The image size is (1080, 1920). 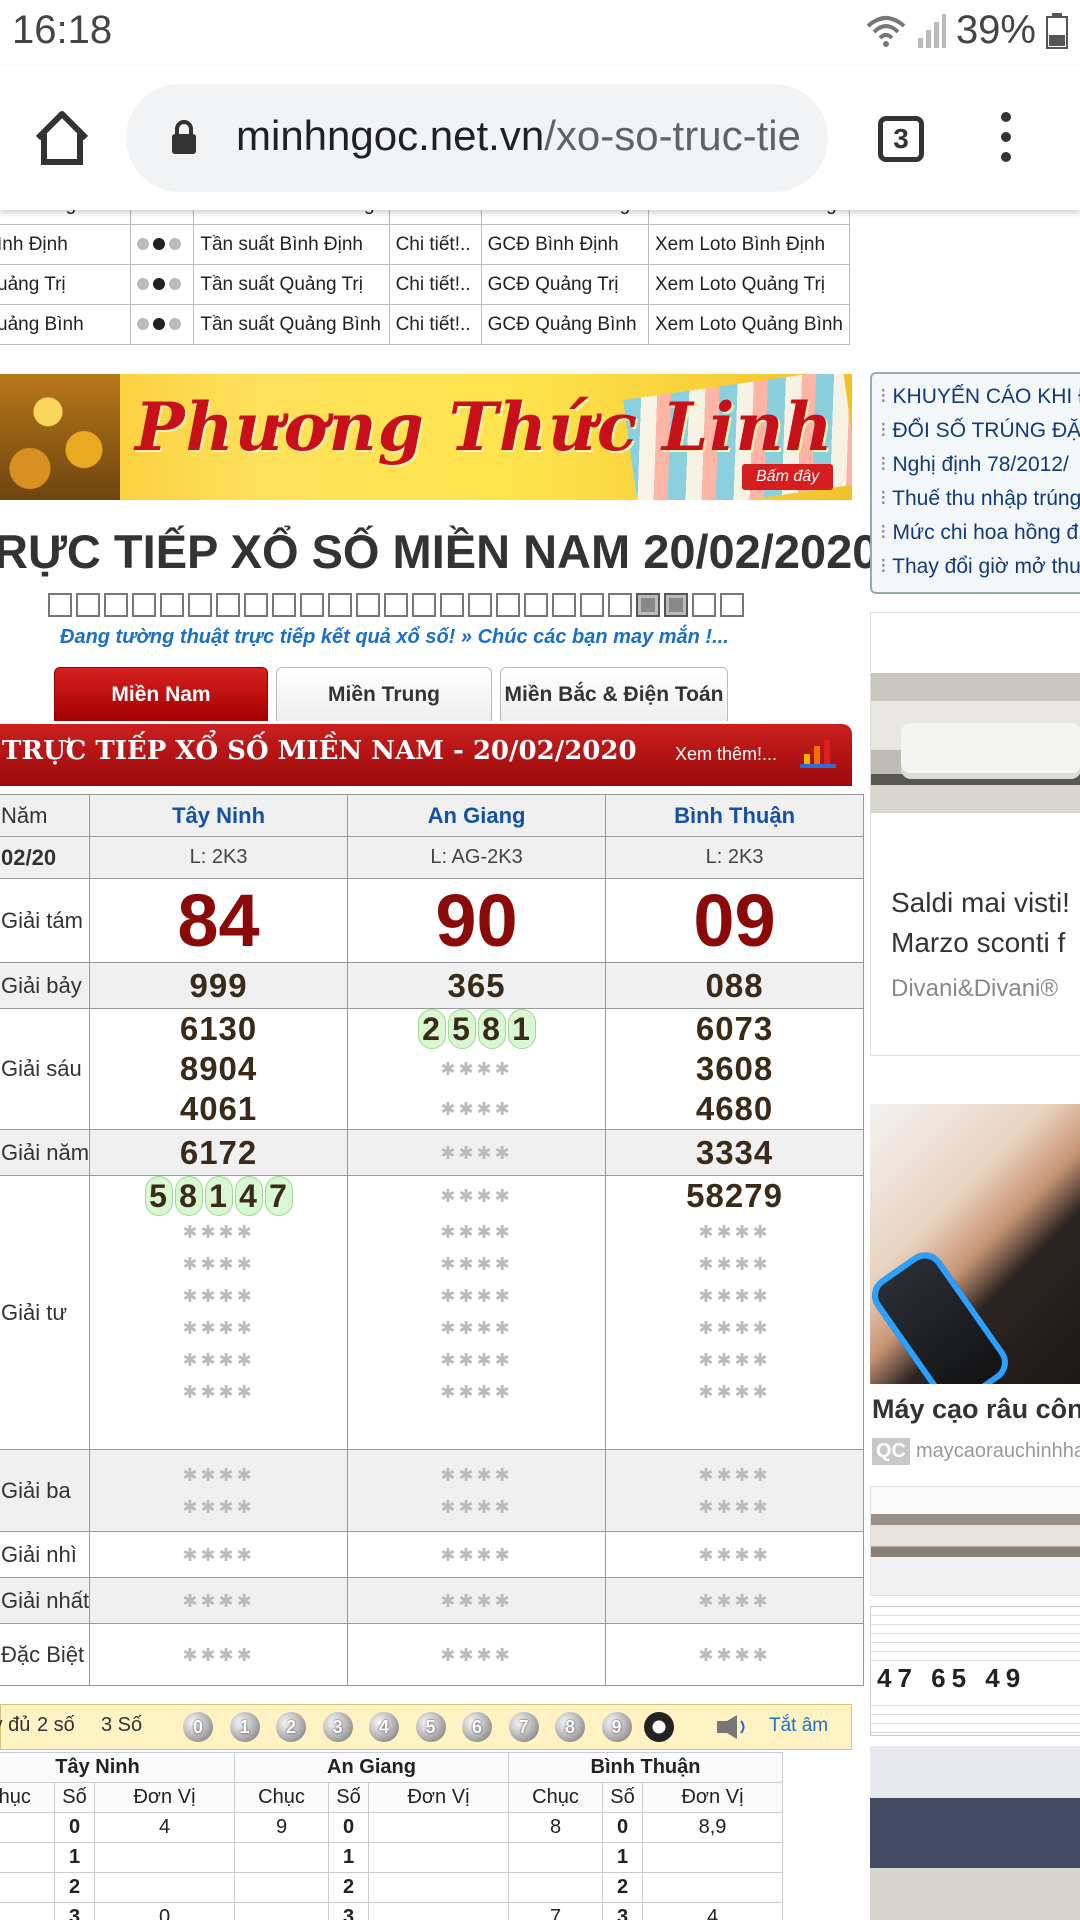 What do you see at coordinates (749, 217) in the screenshot?
I see `link-loto: Xem Loto Miền Trung` at bounding box center [749, 217].